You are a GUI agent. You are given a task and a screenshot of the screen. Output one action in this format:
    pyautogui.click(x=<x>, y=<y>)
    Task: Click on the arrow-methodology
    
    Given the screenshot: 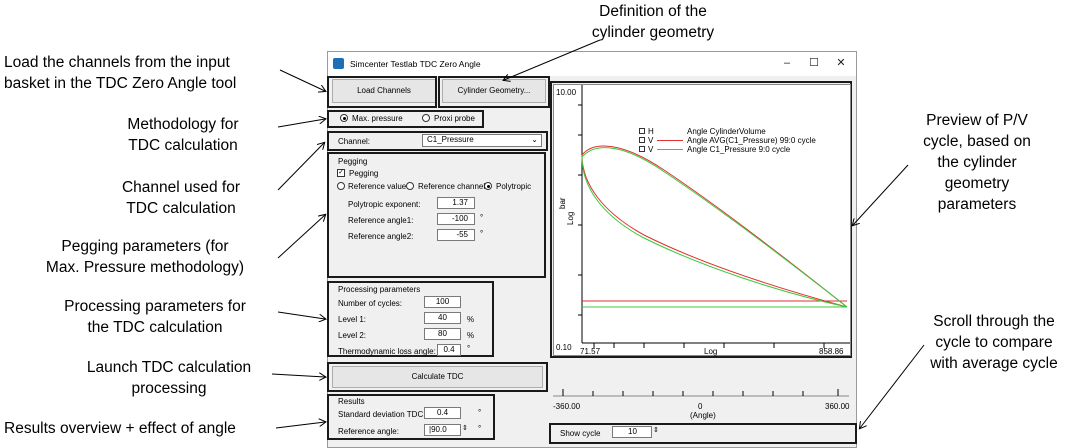 What is the action you would take?
    pyautogui.click(x=301, y=123)
    